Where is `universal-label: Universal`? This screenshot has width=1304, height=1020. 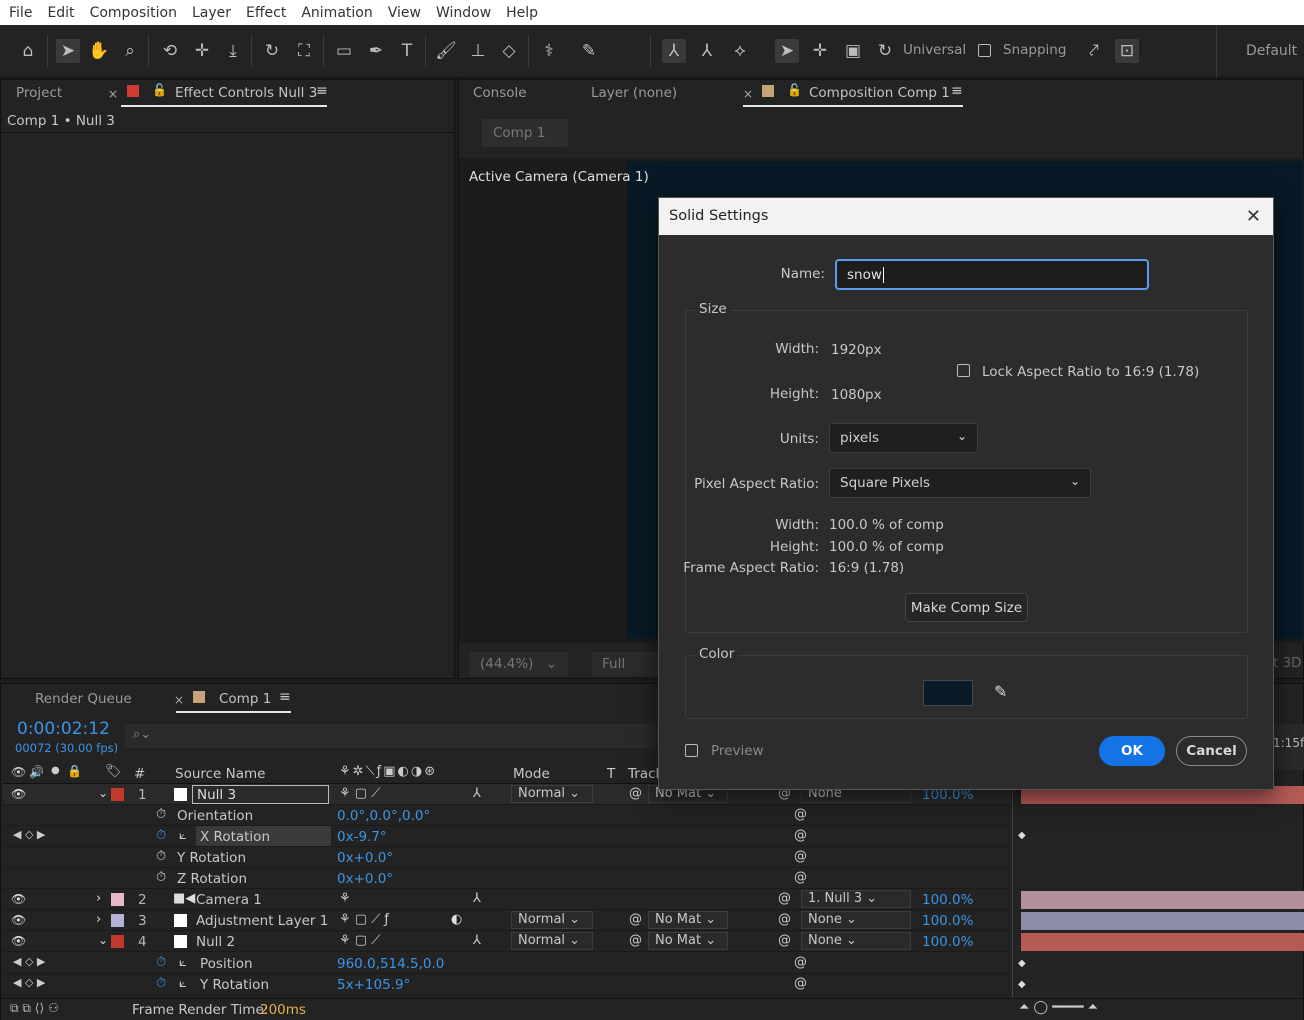
universal-label: Universal is located at coordinates (934, 50).